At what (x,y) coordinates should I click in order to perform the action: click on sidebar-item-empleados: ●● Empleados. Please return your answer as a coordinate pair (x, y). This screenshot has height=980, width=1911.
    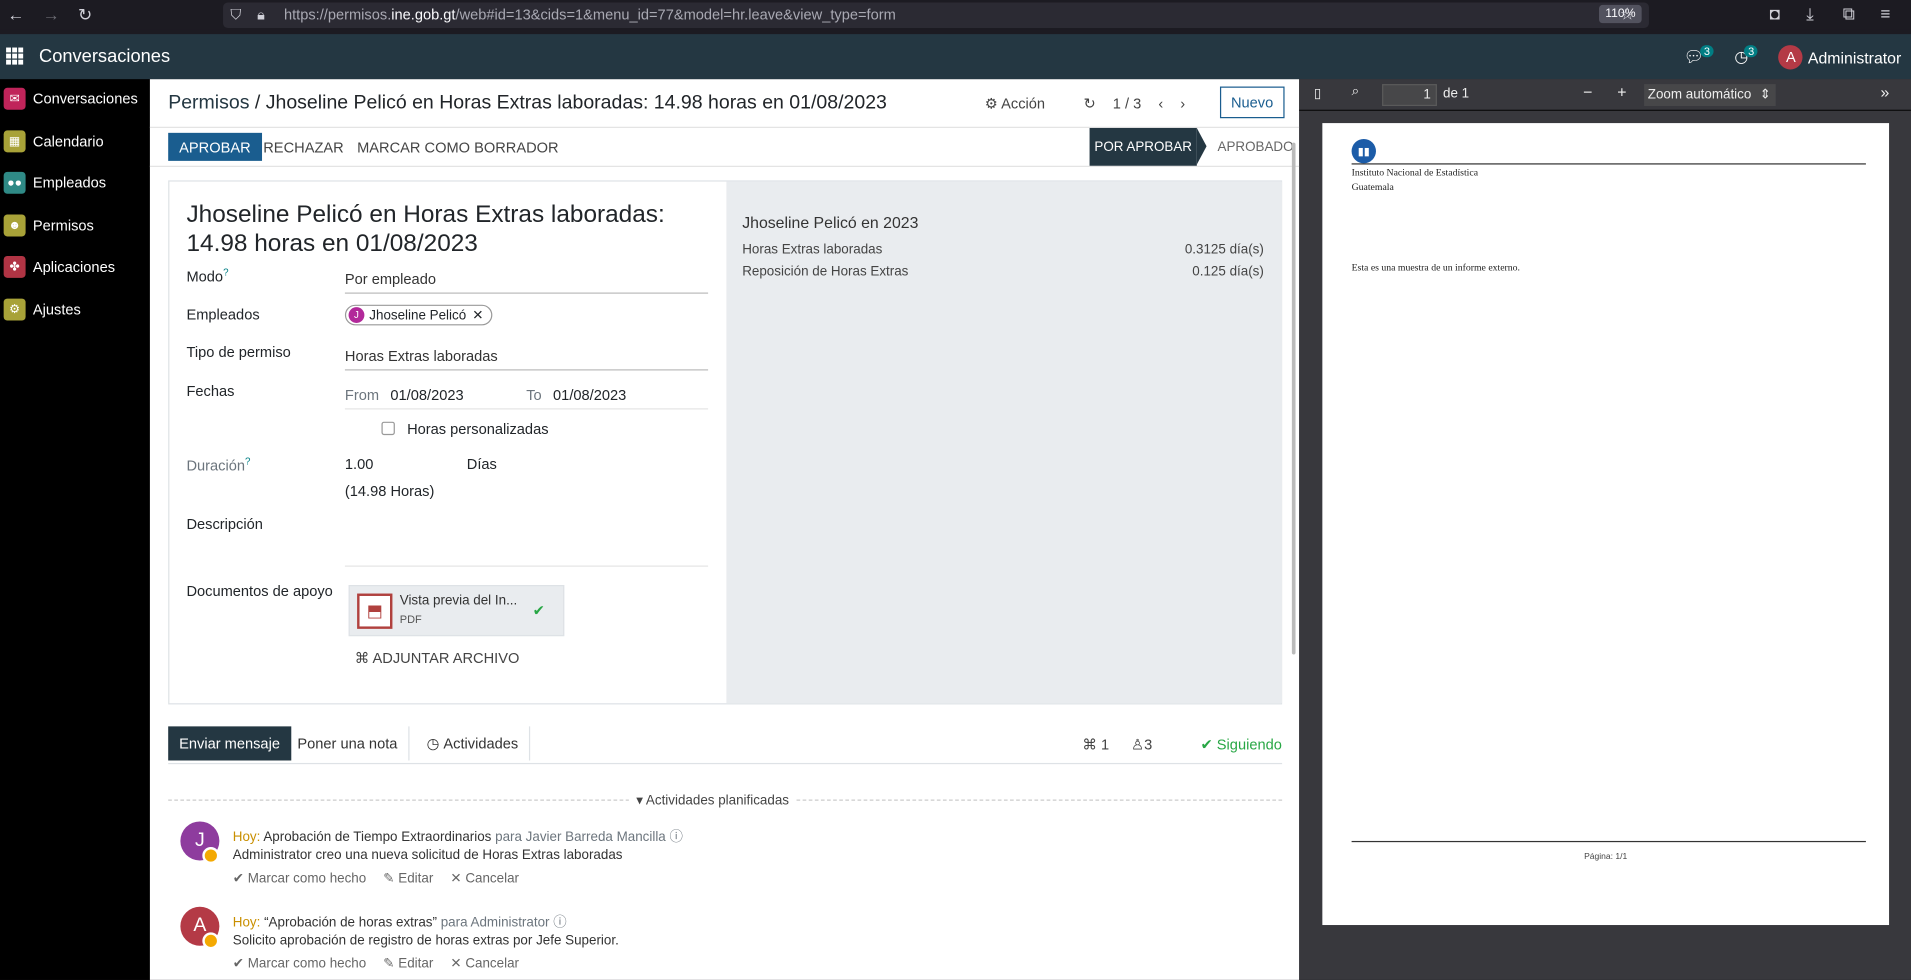
    Looking at the image, I should click on (54, 183).